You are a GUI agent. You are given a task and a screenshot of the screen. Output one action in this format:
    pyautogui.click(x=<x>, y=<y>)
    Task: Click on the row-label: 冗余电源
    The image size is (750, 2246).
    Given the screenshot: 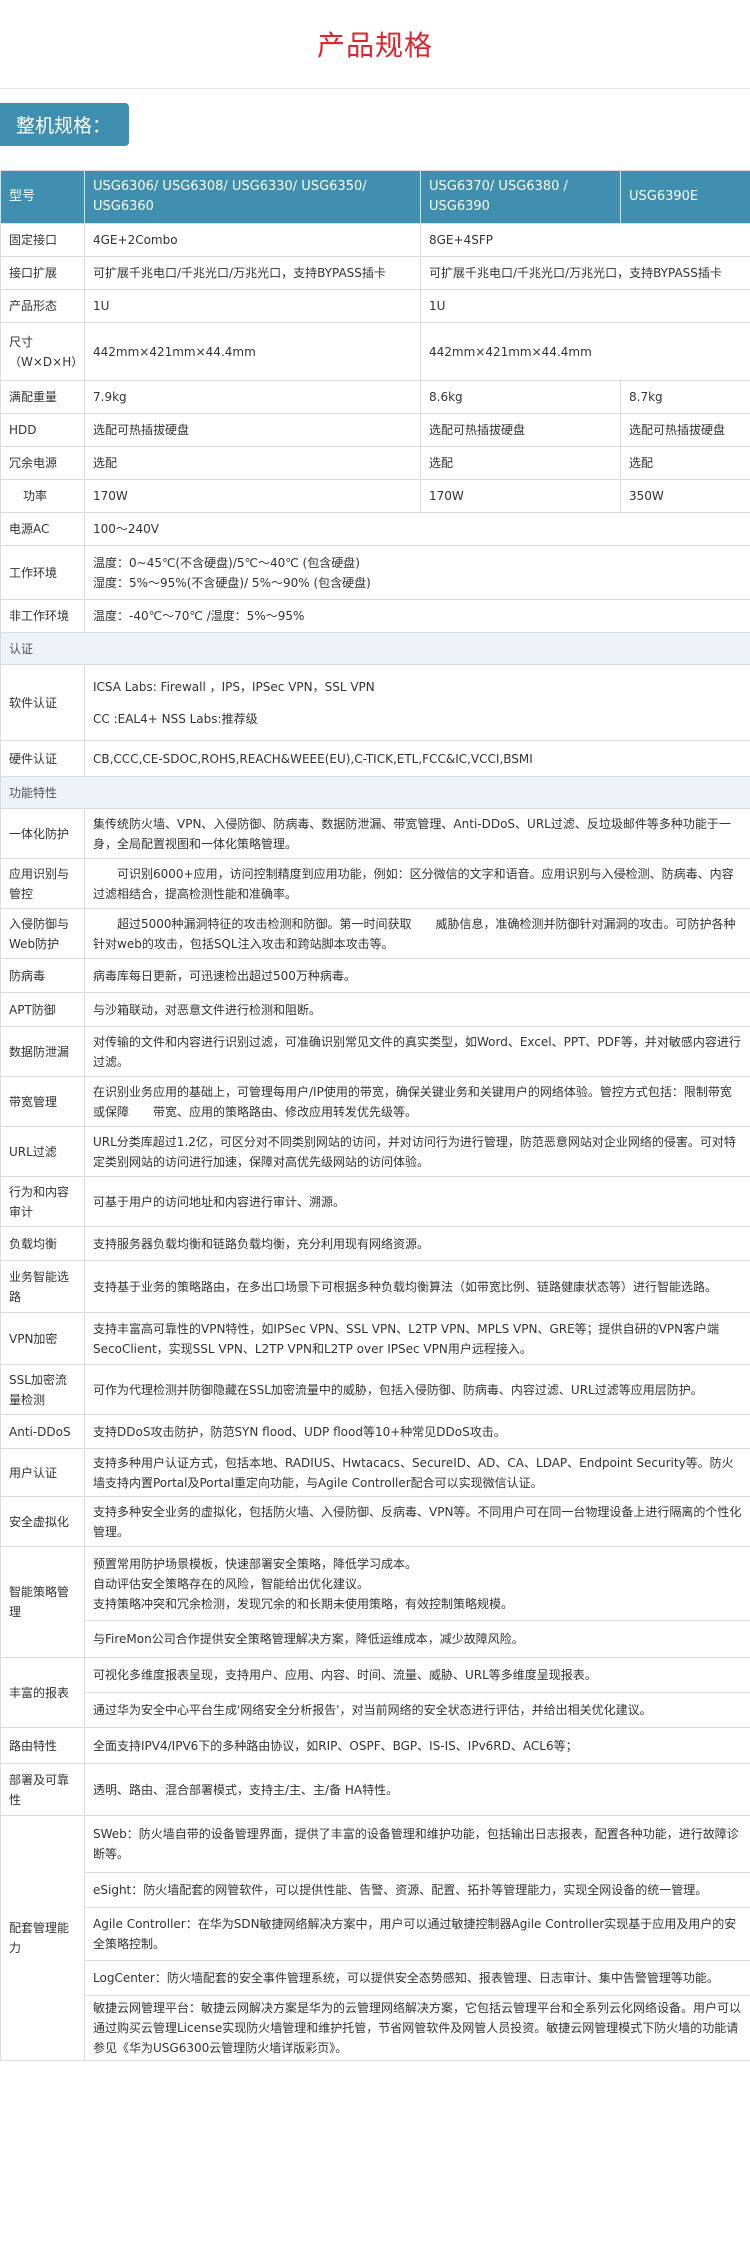 What is the action you would take?
    pyautogui.click(x=42, y=463)
    